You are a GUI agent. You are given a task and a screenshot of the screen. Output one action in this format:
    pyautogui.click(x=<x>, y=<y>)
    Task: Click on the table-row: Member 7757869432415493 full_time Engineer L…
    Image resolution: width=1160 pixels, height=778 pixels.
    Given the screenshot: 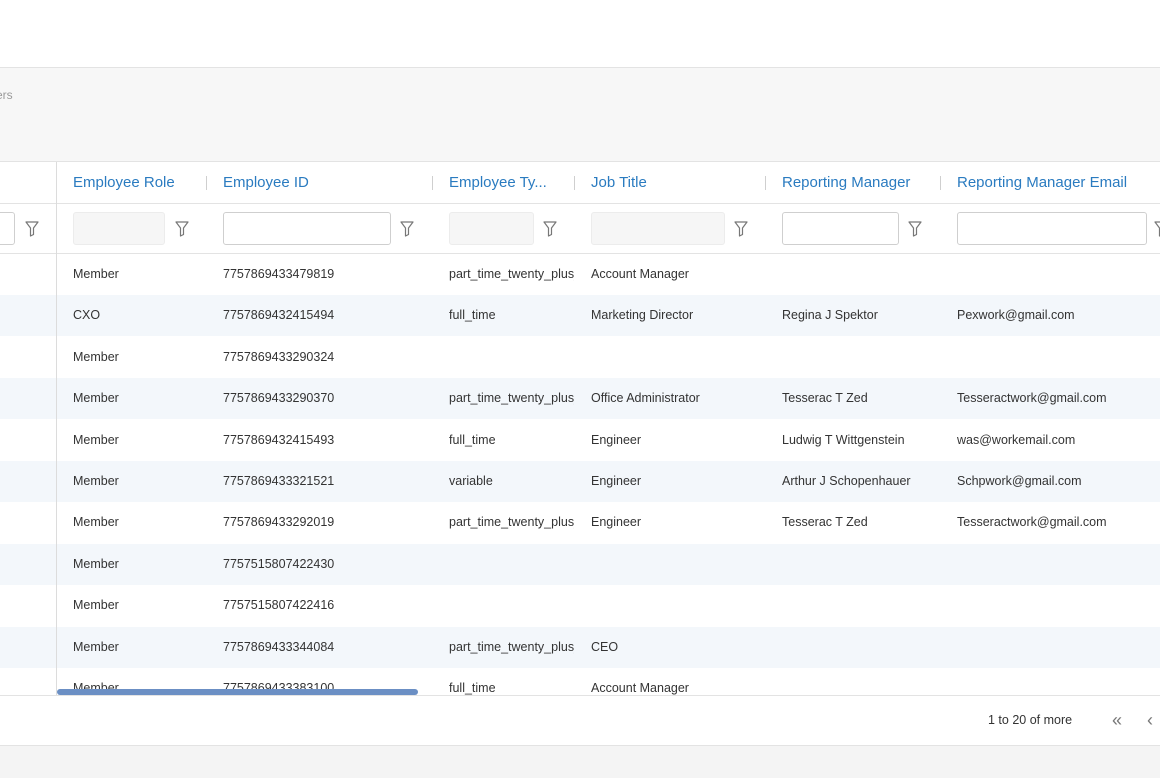 What is the action you would take?
    pyautogui.click(x=580, y=440)
    